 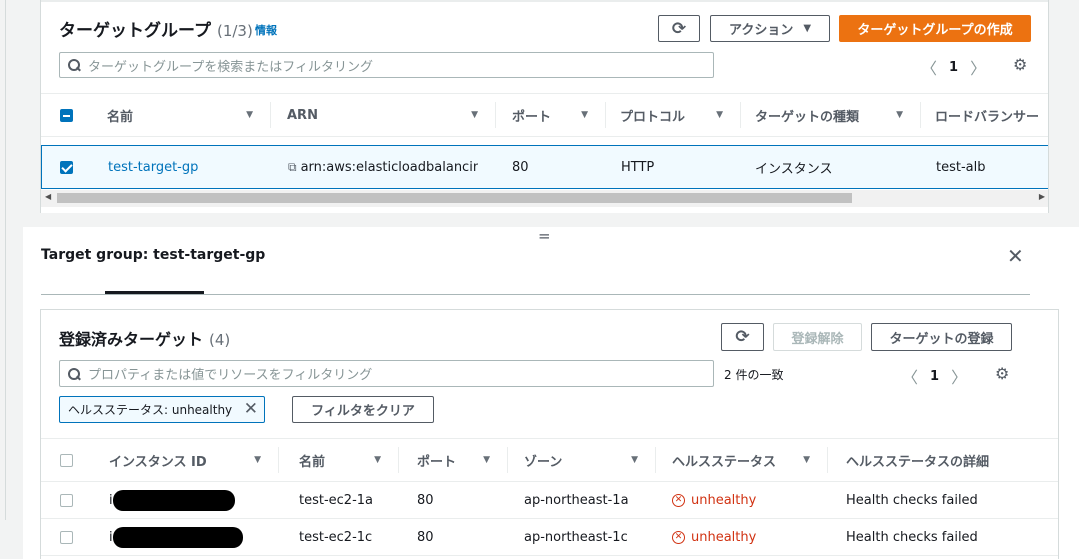 I want to click on target-groups-count: (1/3), so click(x=234, y=31).